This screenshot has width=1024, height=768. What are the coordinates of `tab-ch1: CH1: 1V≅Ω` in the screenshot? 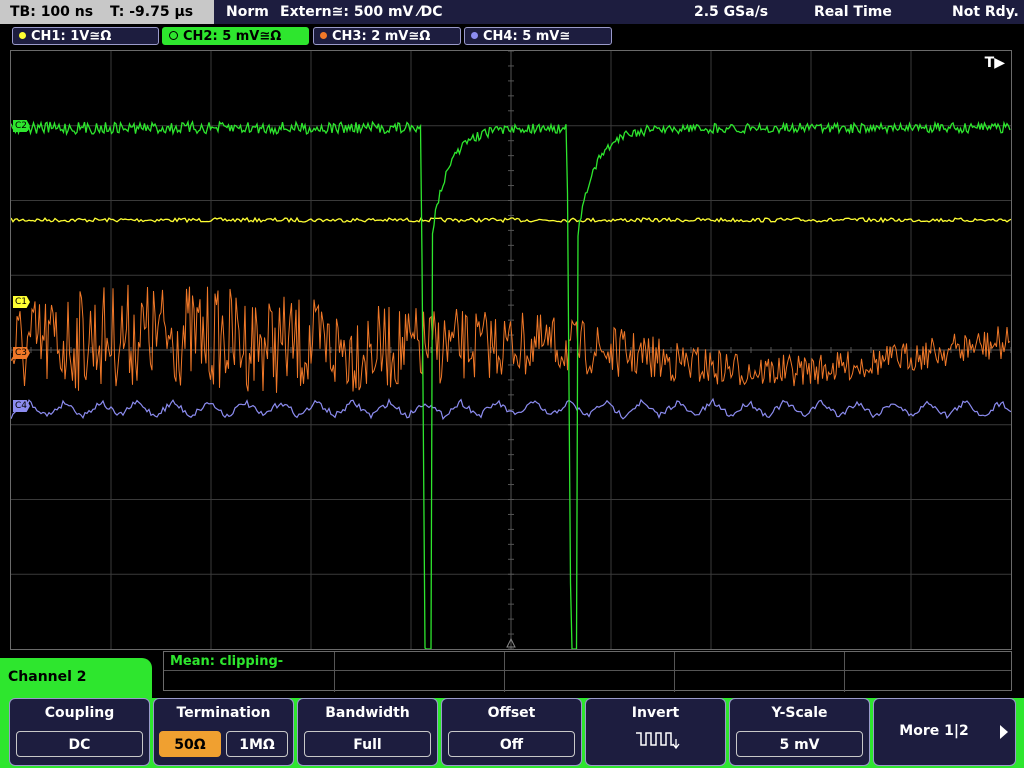 It's located at (85, 36).